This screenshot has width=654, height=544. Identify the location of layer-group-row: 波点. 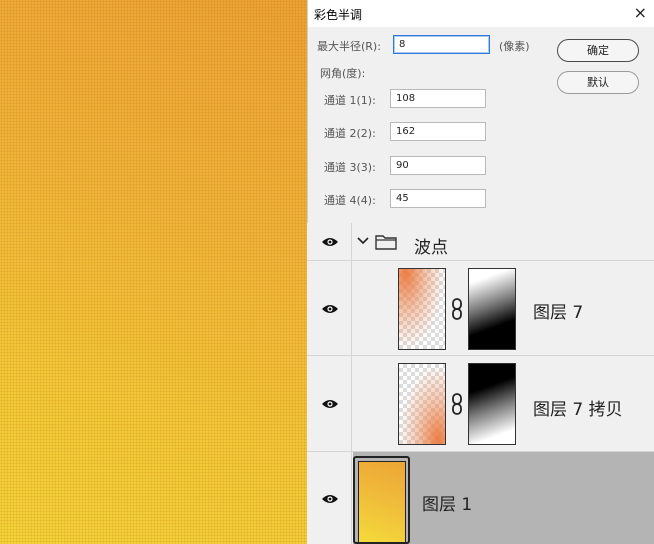
(480, 242).